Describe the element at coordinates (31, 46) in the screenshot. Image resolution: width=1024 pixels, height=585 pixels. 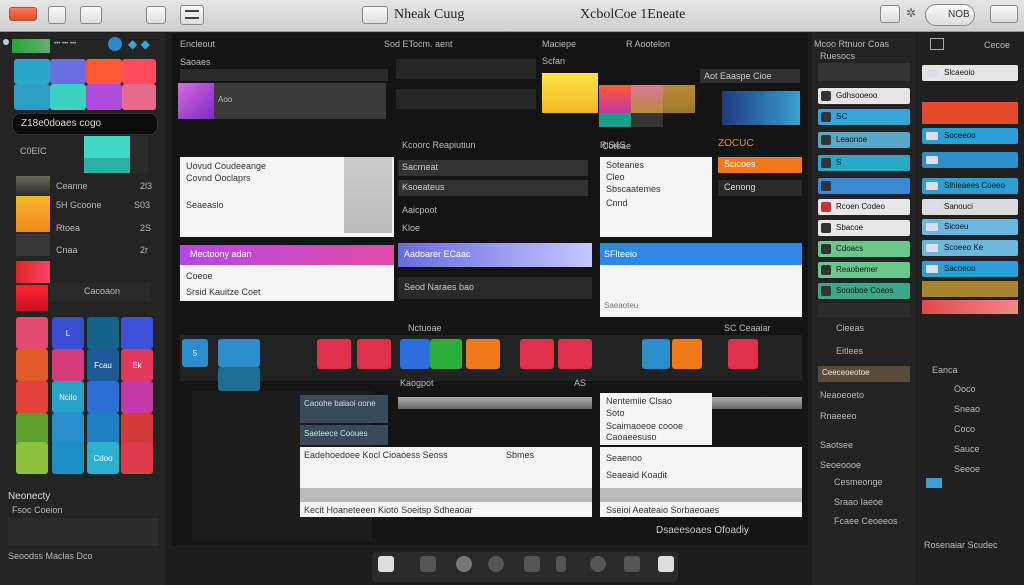
I see `color-swatch` at that location.